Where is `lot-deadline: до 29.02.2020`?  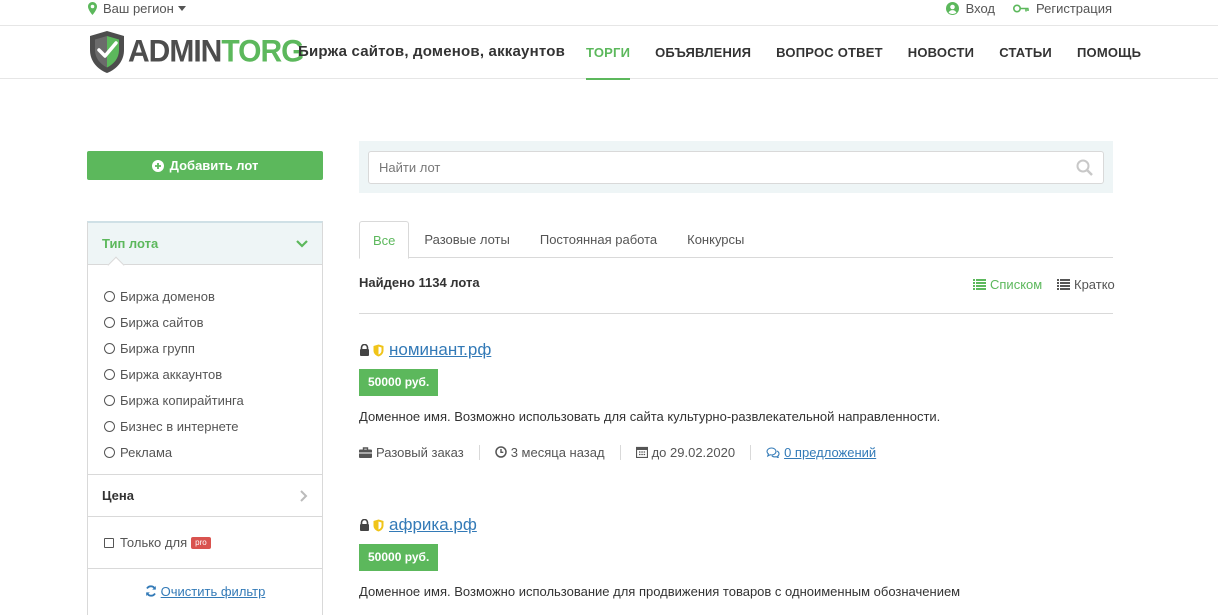
lot-deadline: до 29.02.2020 is located at coordinates (693, 452).